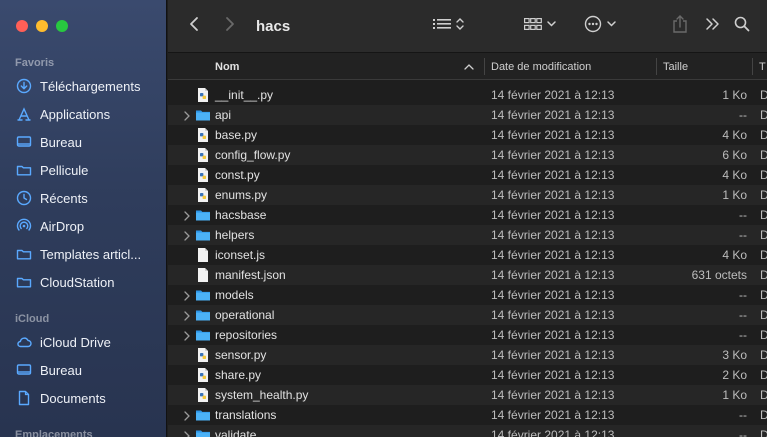 The image size is (767, 437). Describe the element at coordinates (83, 398) in the screenshot. I see `sidebar-item-documents: Documents` at that location.